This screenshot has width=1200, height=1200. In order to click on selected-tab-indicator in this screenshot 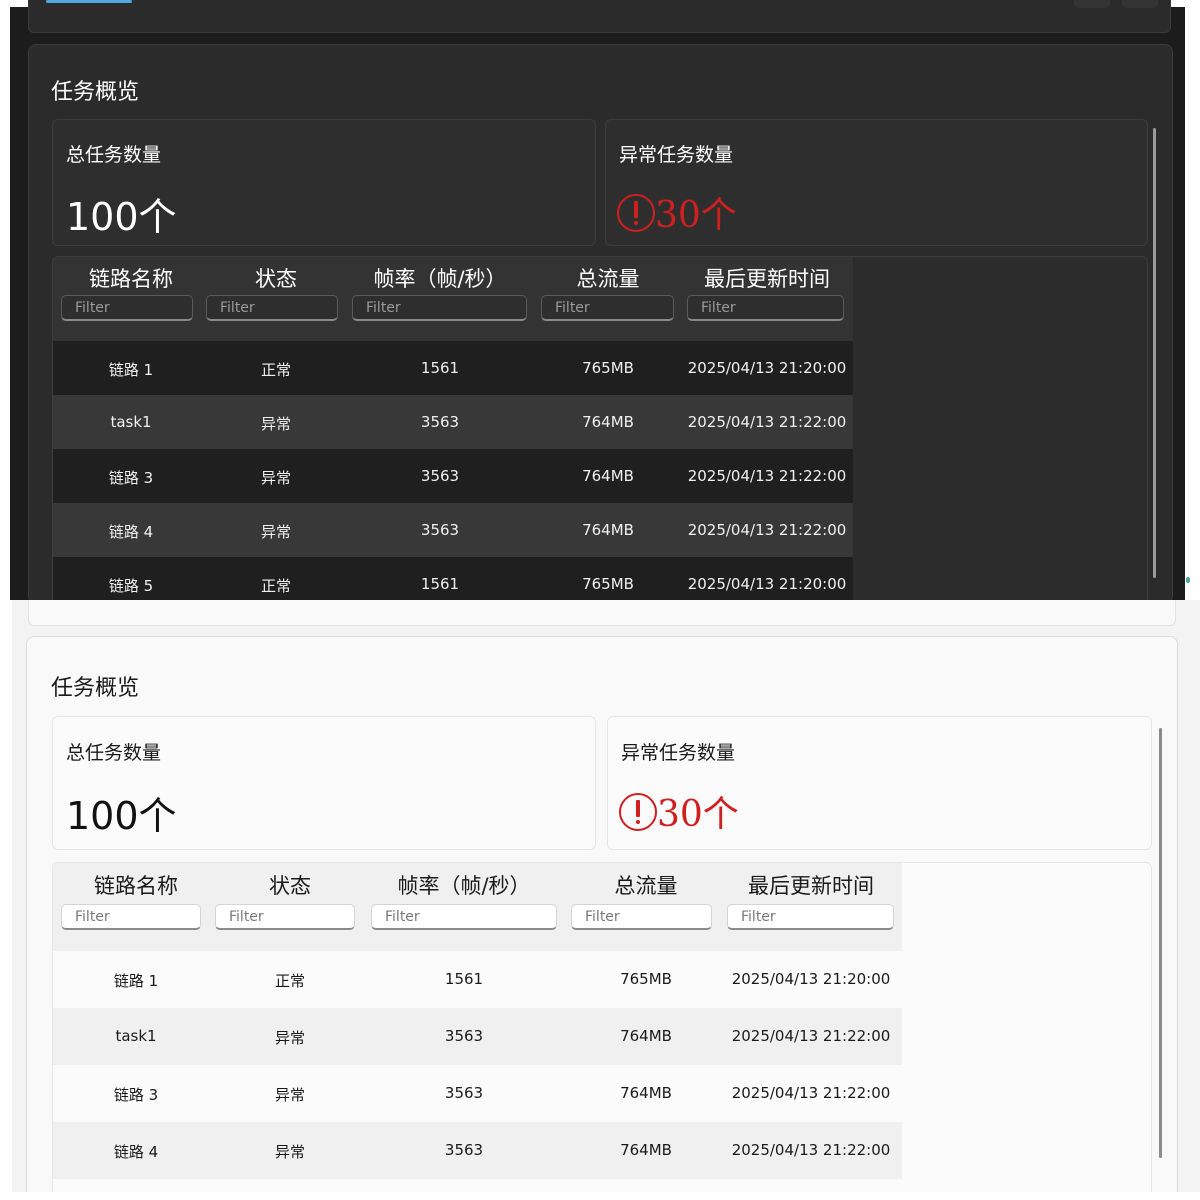, I will do `click(89, 1)`.